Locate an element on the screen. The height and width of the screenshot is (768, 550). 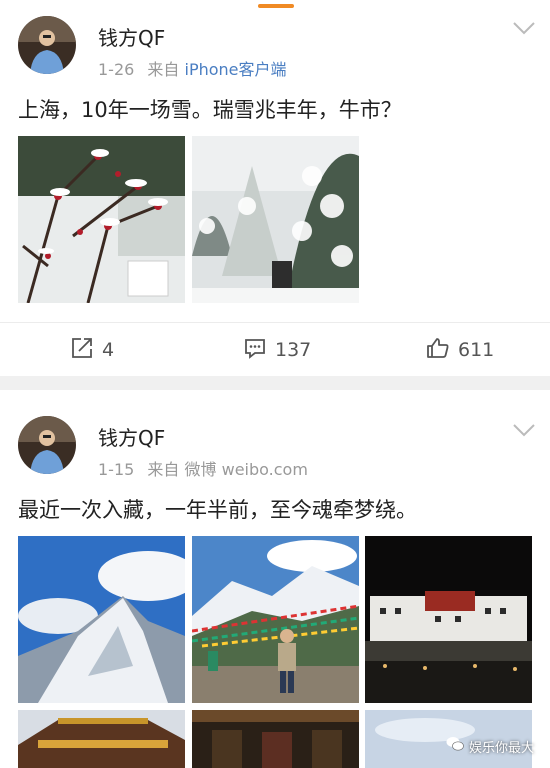
repost-count: 4 is located at coordinates (108, 350).